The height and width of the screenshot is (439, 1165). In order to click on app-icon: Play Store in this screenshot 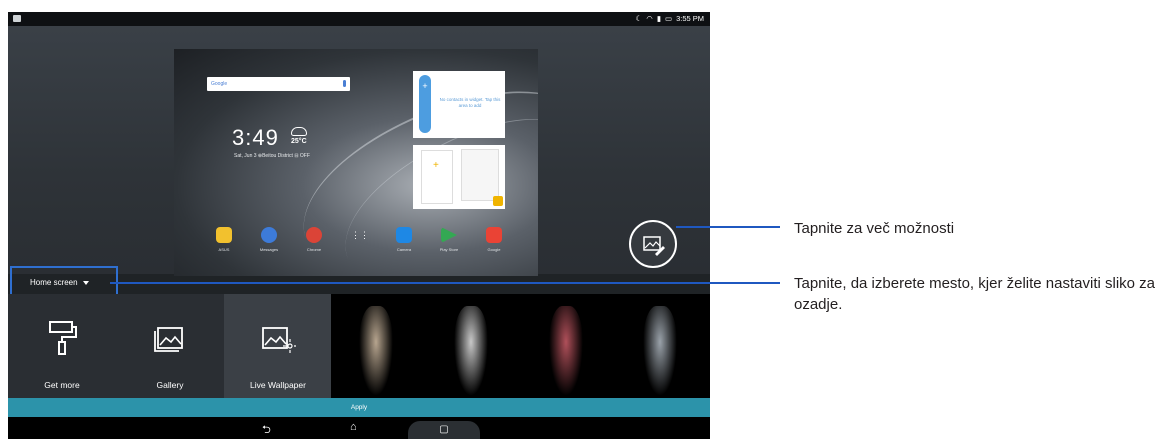, I will do `click(449, 243)`.